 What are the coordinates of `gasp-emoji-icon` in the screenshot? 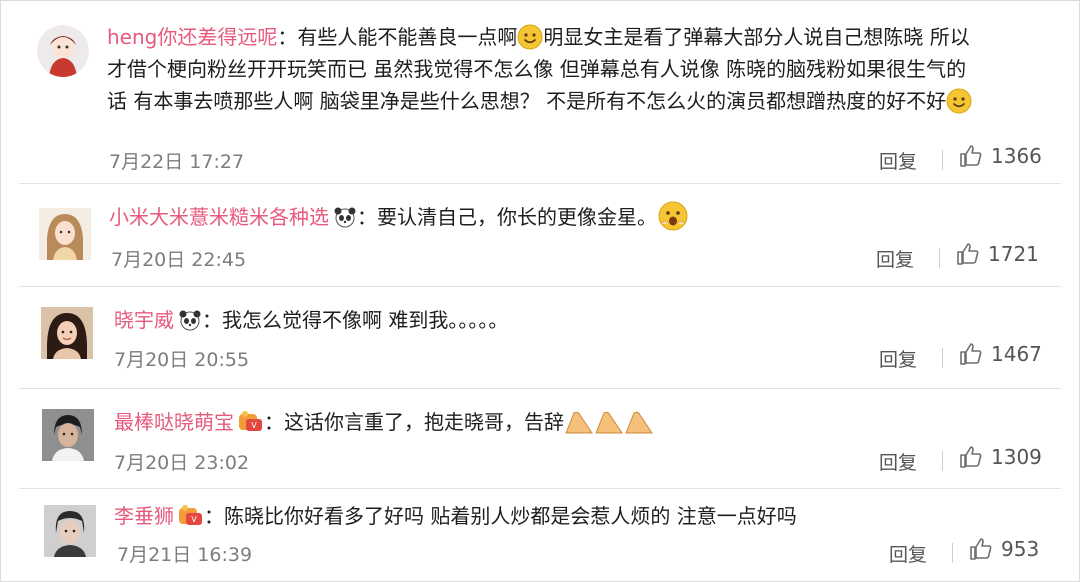 It's located at (673, 216).